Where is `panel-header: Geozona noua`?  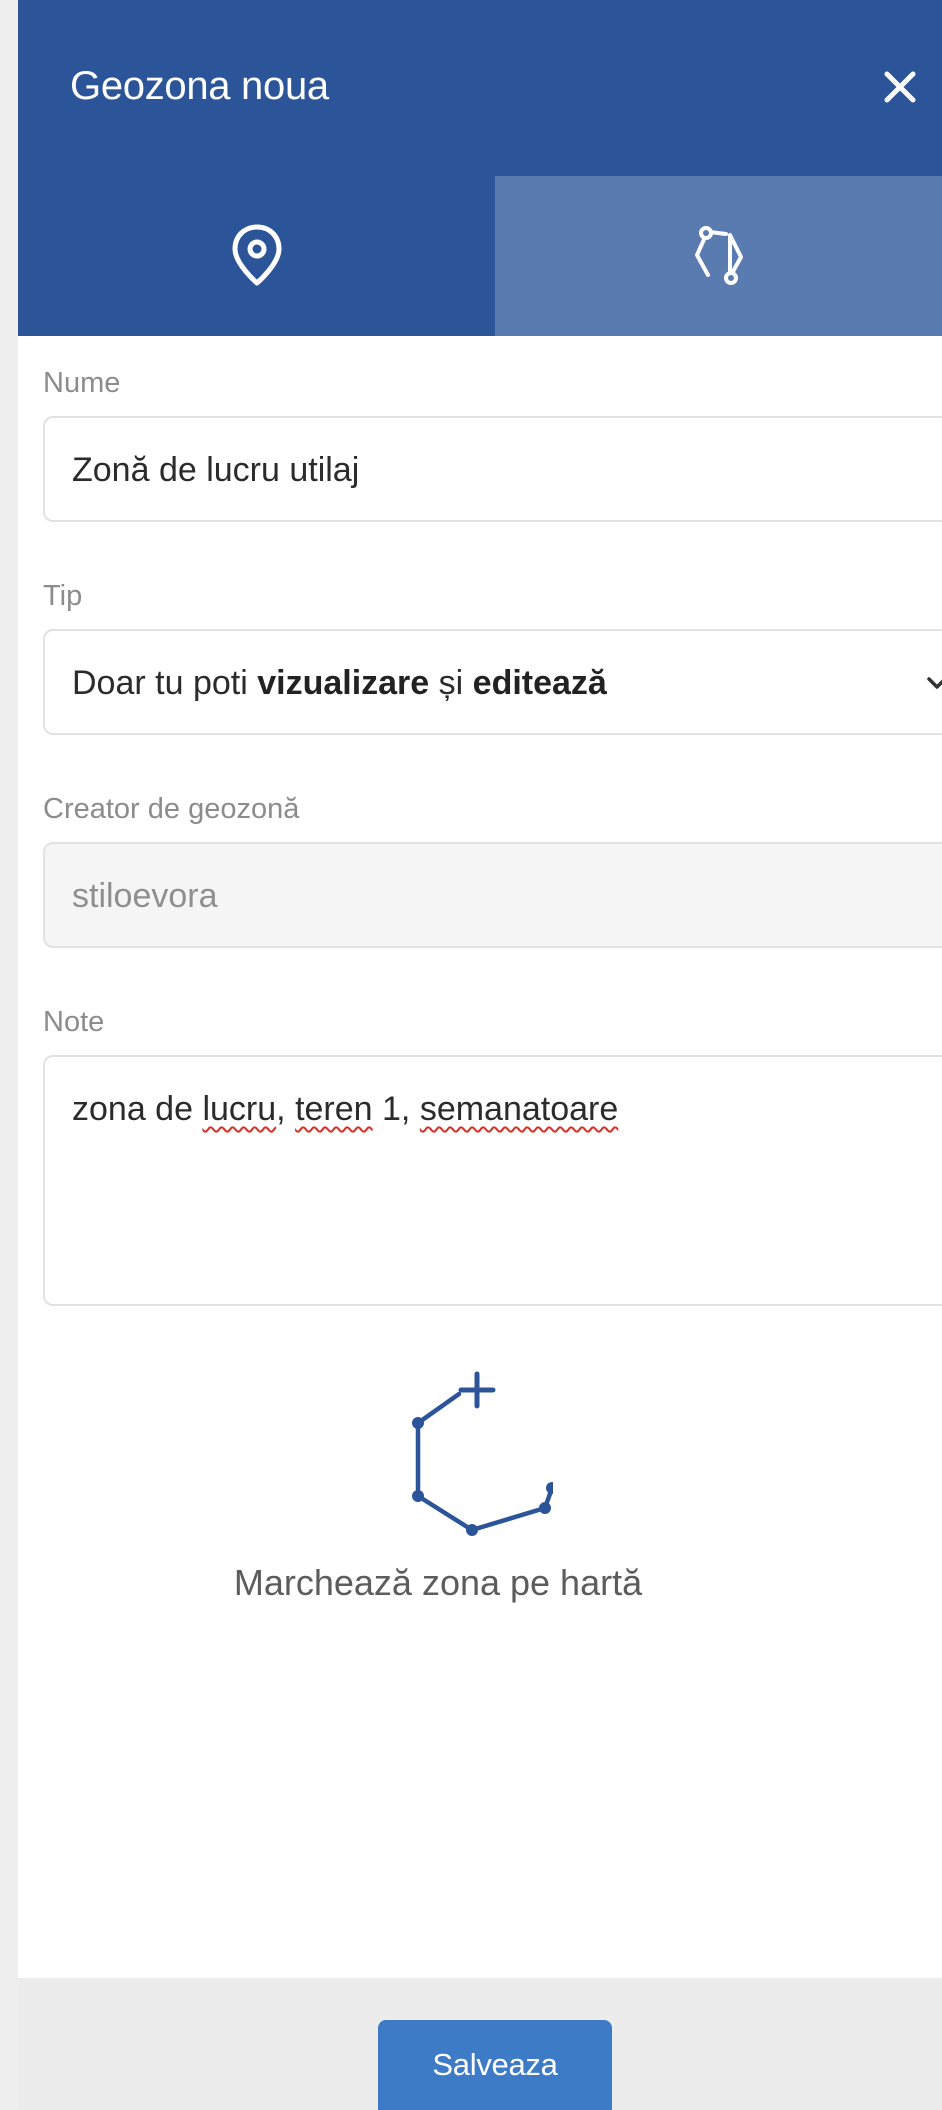 panel-header: Geozona noua is located at coordinates (480, 88).